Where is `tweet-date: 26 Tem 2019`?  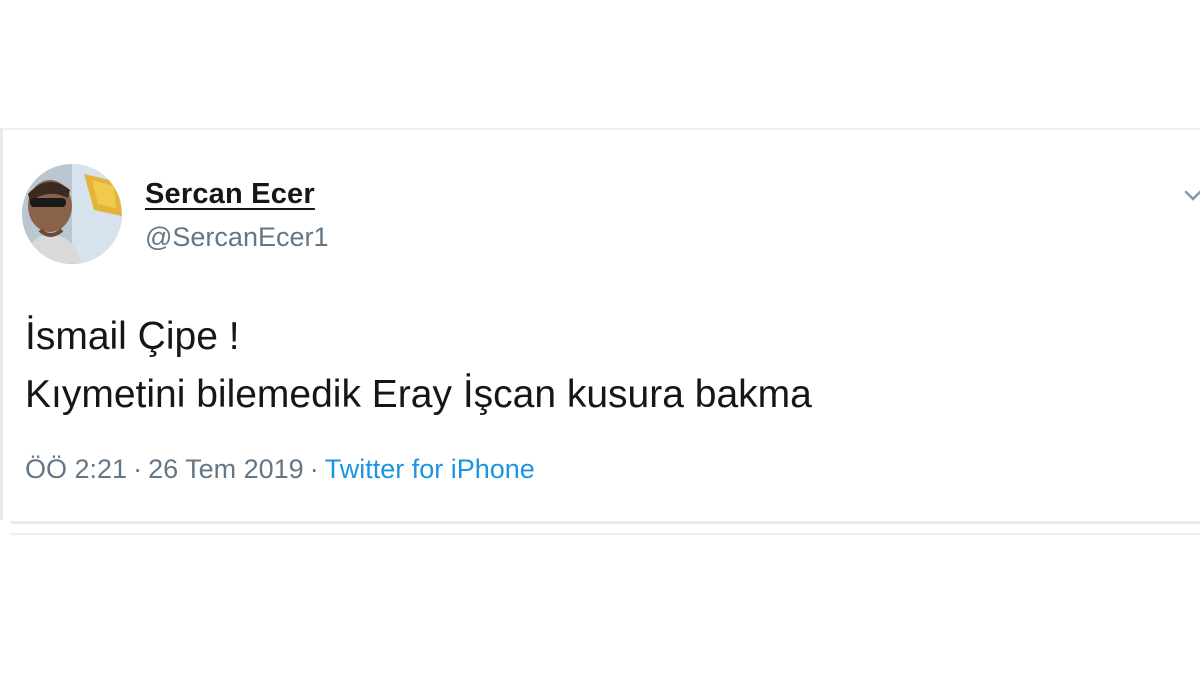 tweet-date: 26 Tem 2019 is located at coordinates (226, 469).